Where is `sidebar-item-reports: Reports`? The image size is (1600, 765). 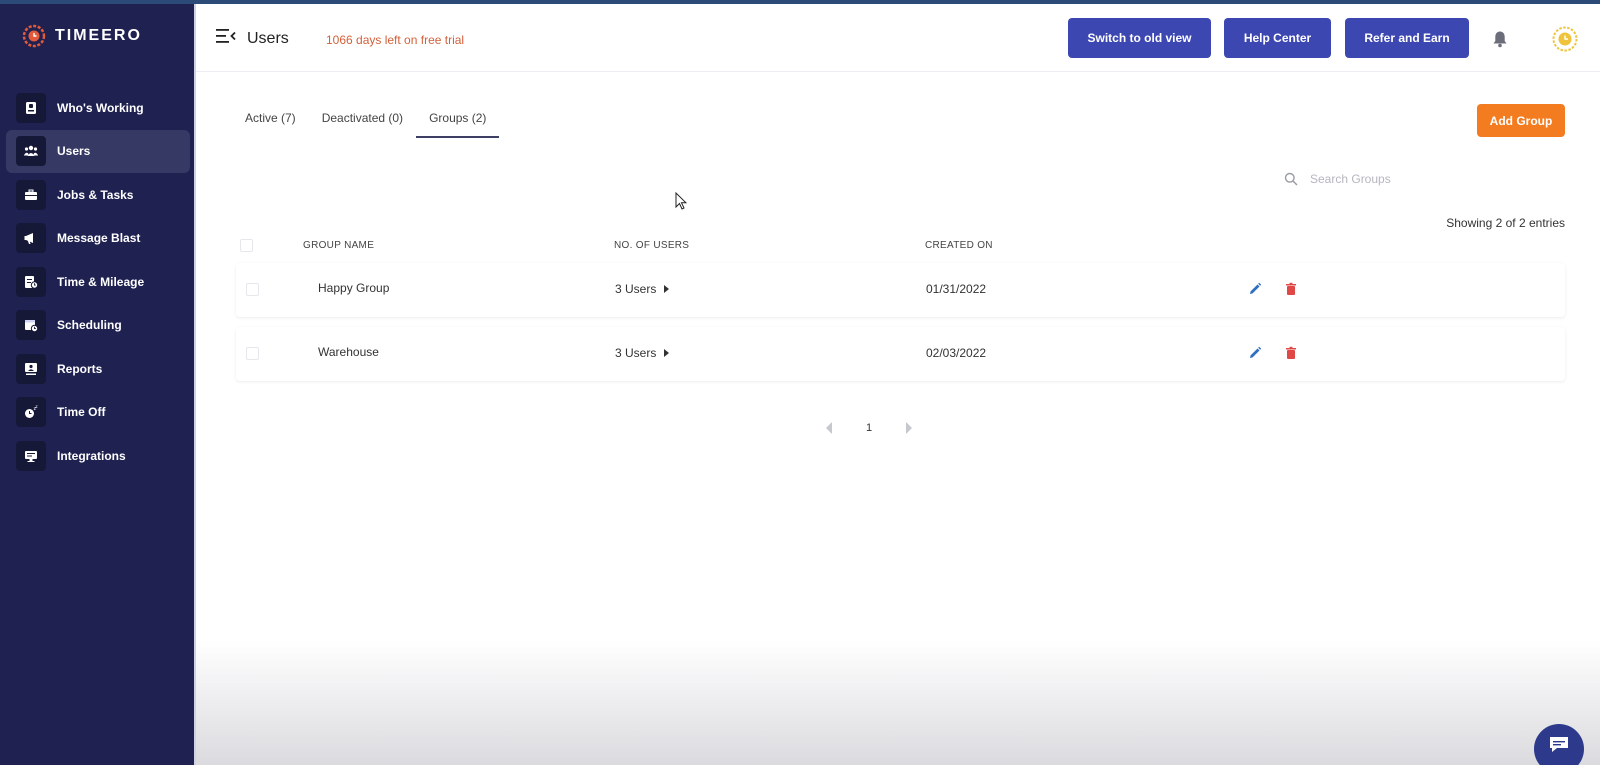 sidebar-item-reports: Reports is located at coordinates (98, 368).